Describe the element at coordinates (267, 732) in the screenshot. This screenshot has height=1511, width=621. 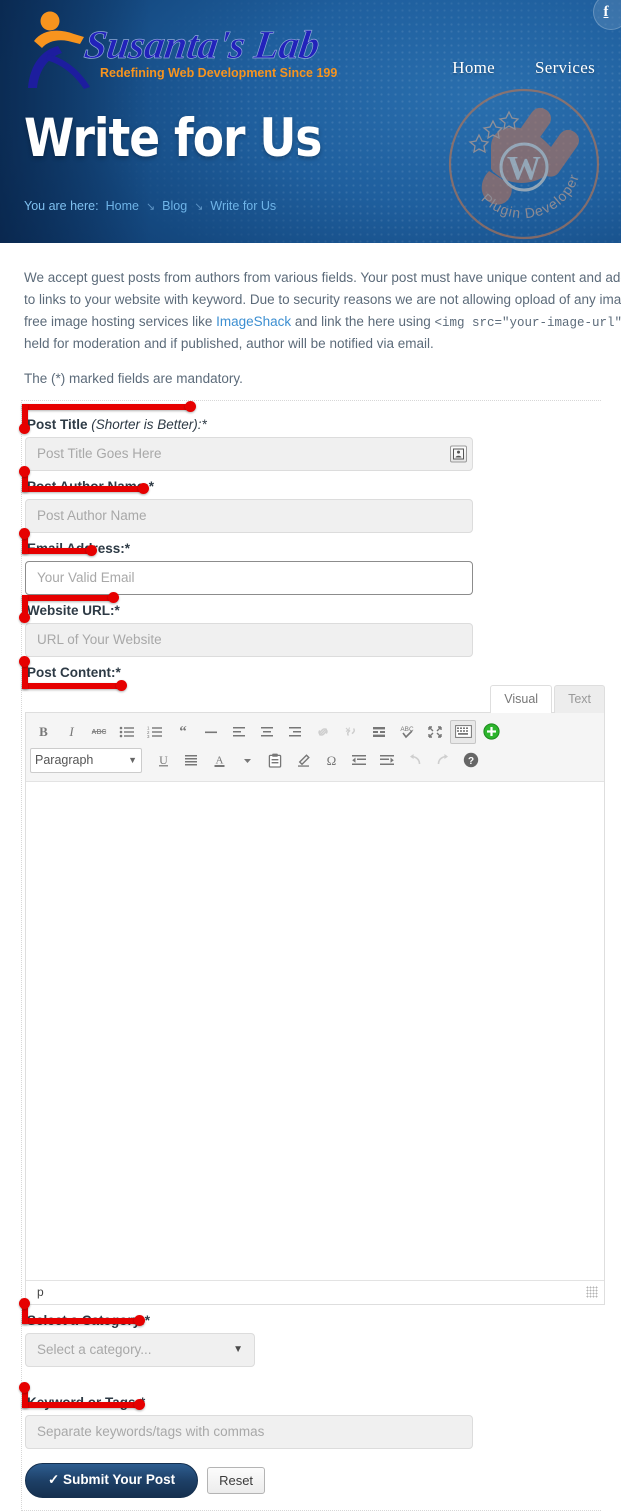
I see `align-center-icon` at that location.